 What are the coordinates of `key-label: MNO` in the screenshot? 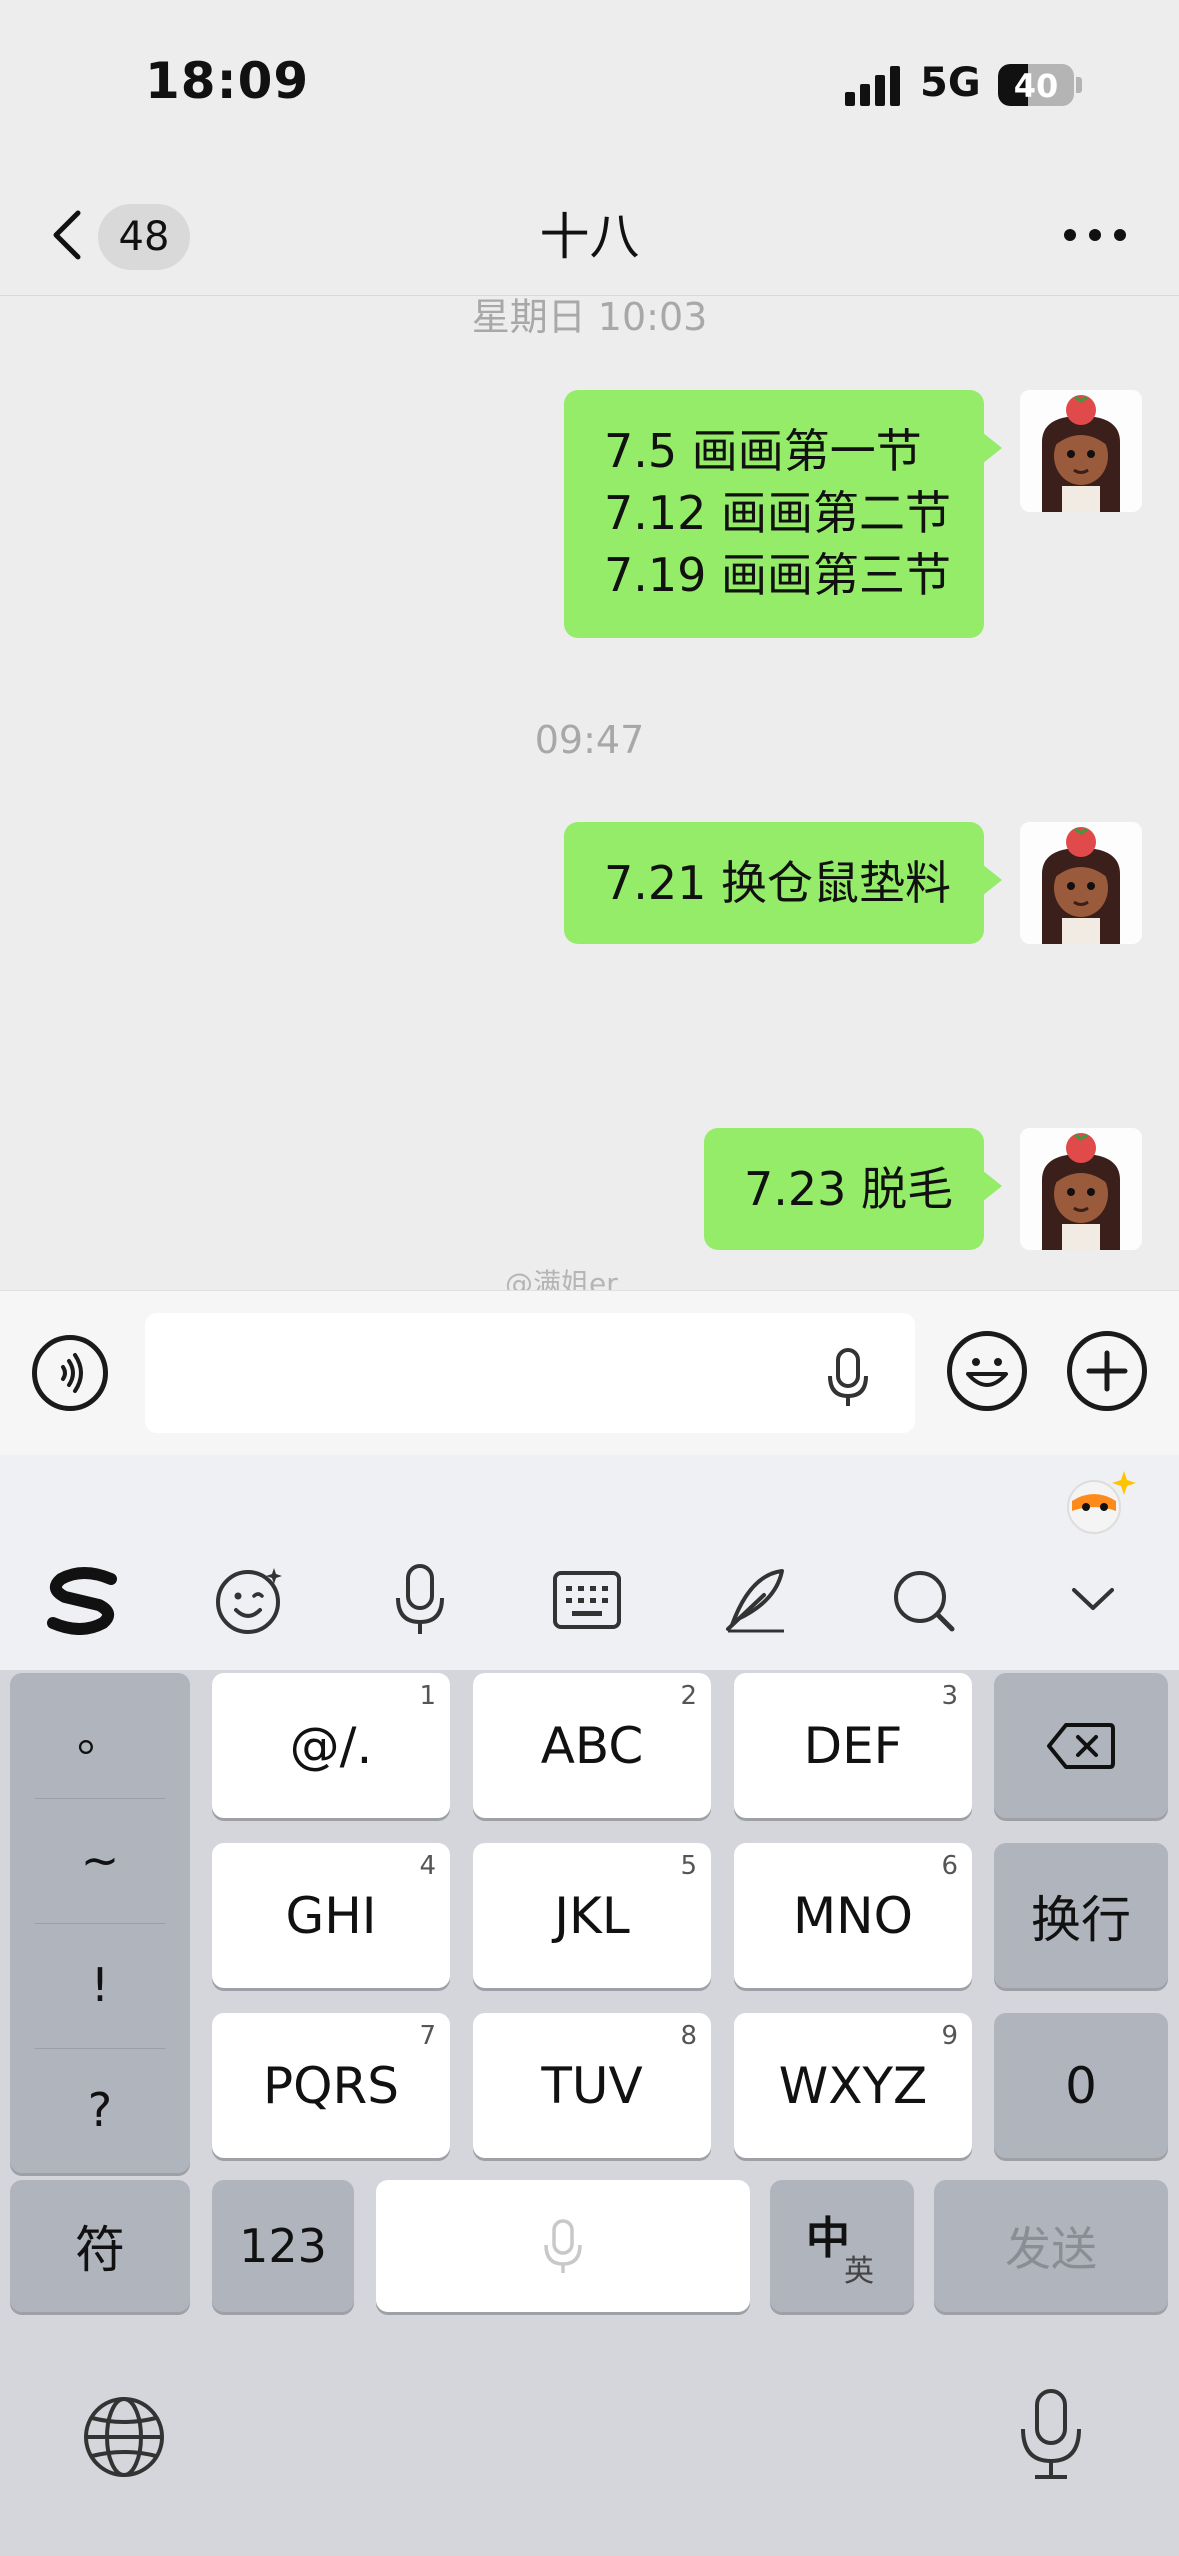 It's located at (853, 1915).